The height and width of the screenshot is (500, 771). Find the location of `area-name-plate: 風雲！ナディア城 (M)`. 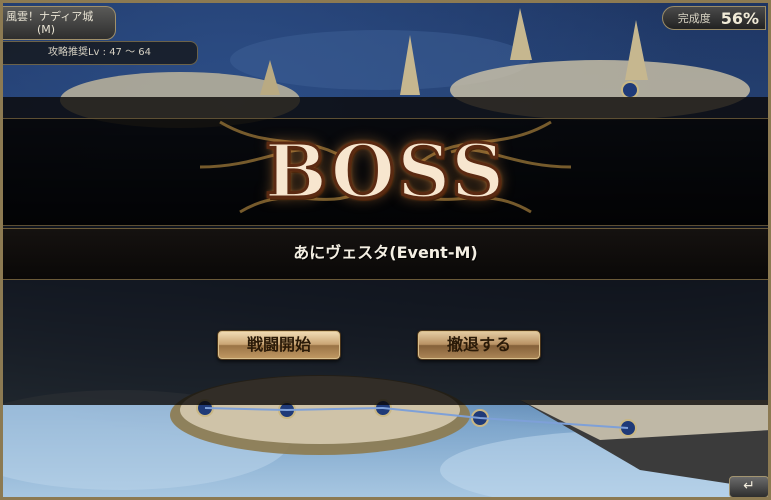

area-name-plate: 風雲！ナディア城 (M) is located at coordinates (59, 23).